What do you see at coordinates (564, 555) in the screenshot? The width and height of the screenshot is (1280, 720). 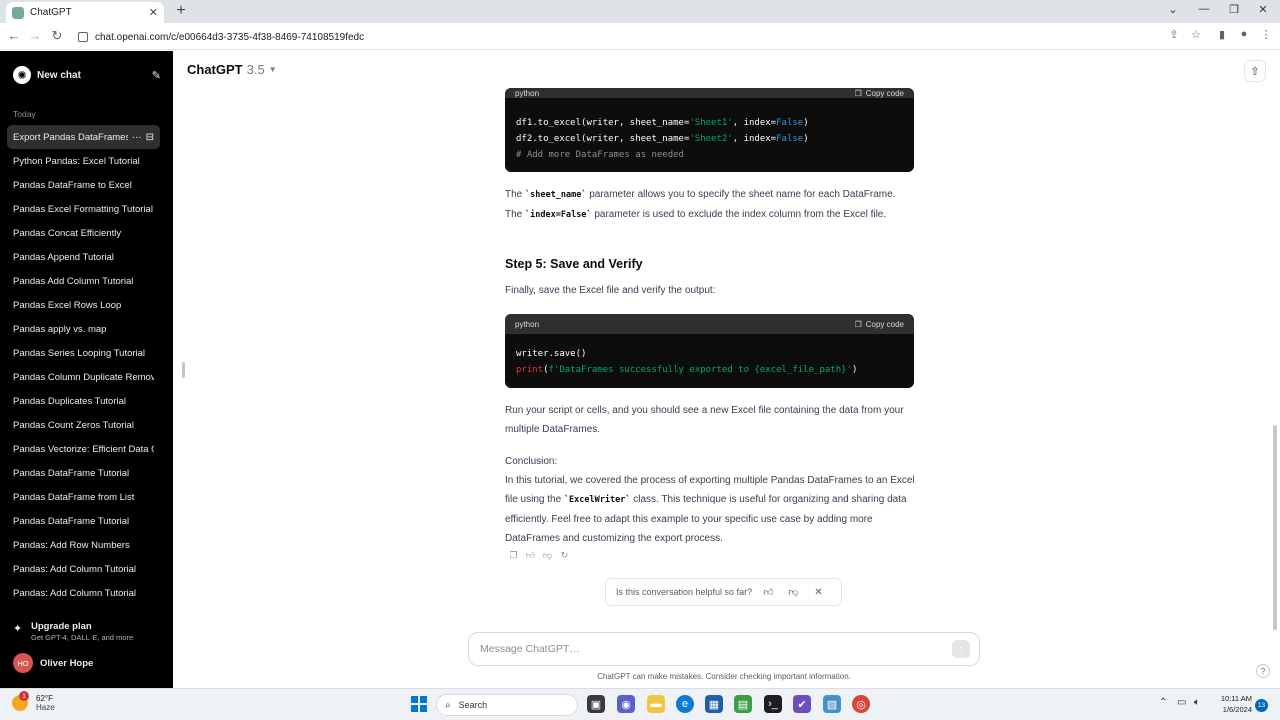 I see `regenerate-icon: ↻` at bounding box center [564, 555].